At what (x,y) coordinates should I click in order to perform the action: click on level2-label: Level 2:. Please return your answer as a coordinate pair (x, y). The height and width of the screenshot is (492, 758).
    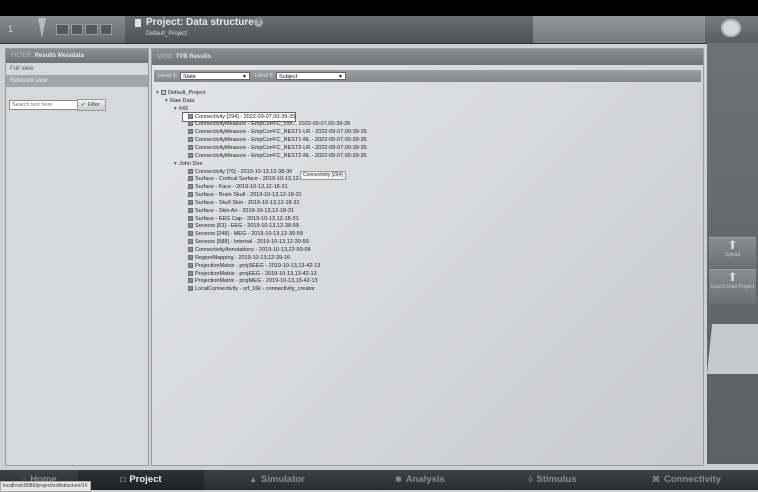
    Looking at the image, I should click on (265, 76).